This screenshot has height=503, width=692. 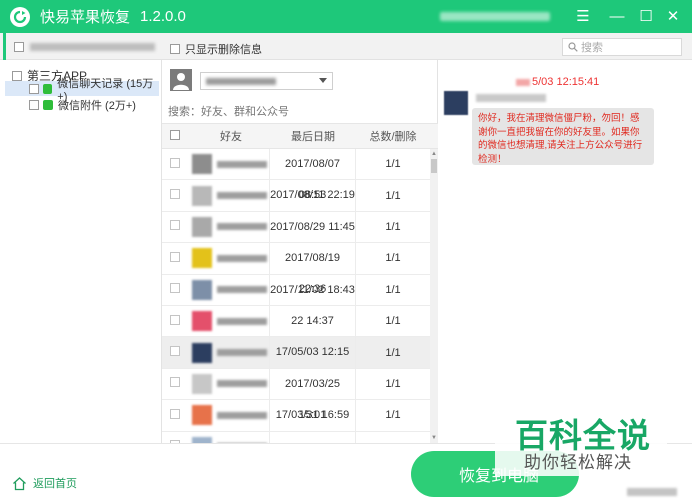 I want to click on contact-row: 22 14:37 1/1, so click(x=296, y=321).